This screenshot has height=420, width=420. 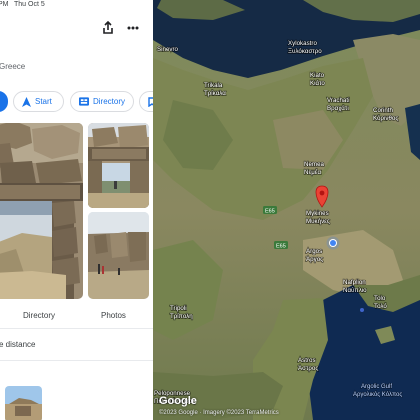 I want to click on directory-caption: Directory, so click(x=39, y=315).